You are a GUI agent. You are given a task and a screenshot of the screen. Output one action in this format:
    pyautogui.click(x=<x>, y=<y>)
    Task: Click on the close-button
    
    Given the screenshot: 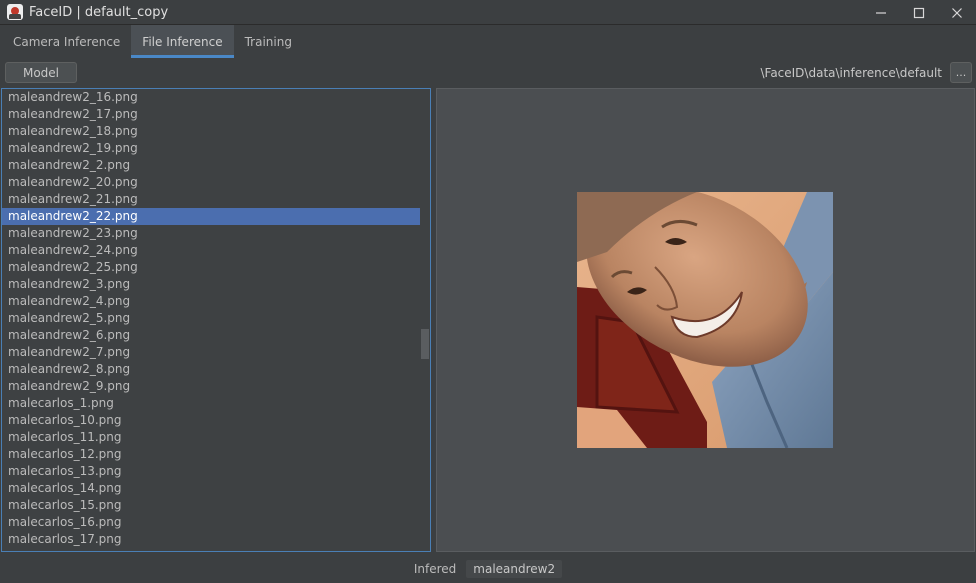 What is the action you would take?
    pyautogui.click(x=957, y=12)
    